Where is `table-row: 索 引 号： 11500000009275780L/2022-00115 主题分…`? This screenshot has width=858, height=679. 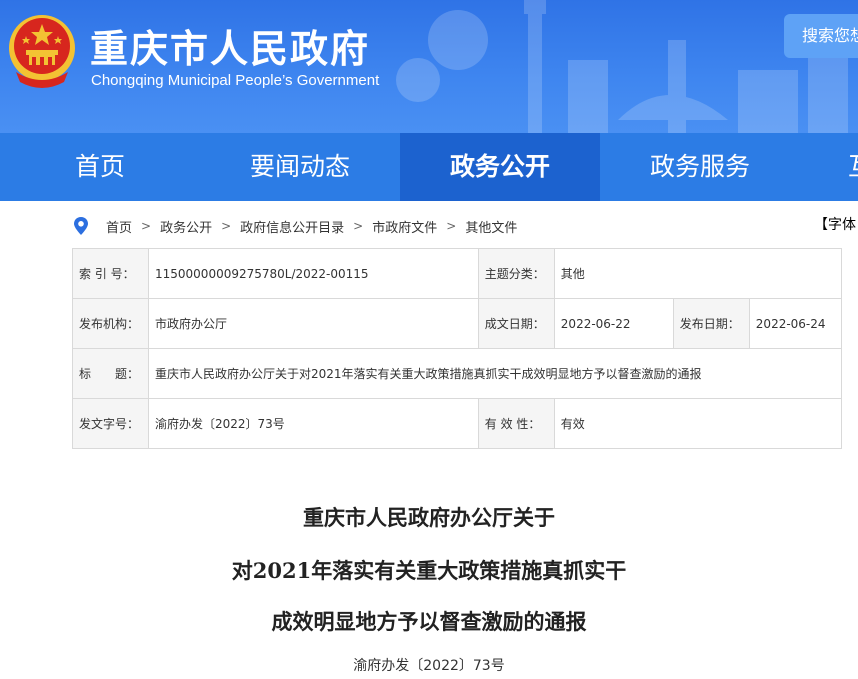 table-row: 索 引 号： 11500000009275780L/2022-00115 主题分… is located at coordinates (457, 273).